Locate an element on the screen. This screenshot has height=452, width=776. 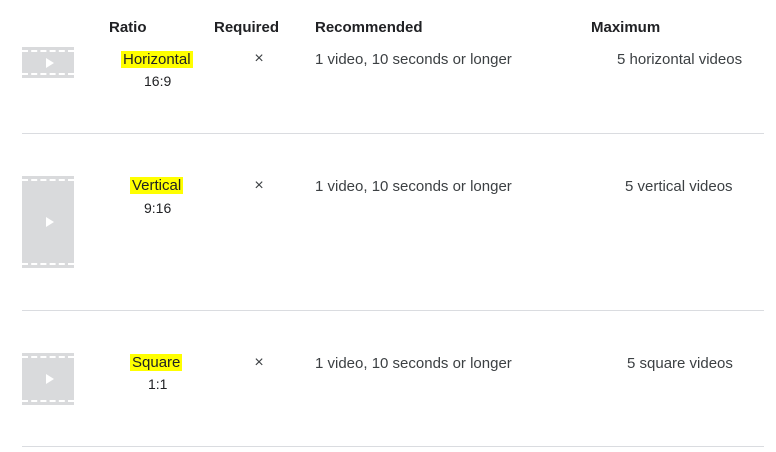
maximum-square: 5 square videos is located at coordinates (680, 363).